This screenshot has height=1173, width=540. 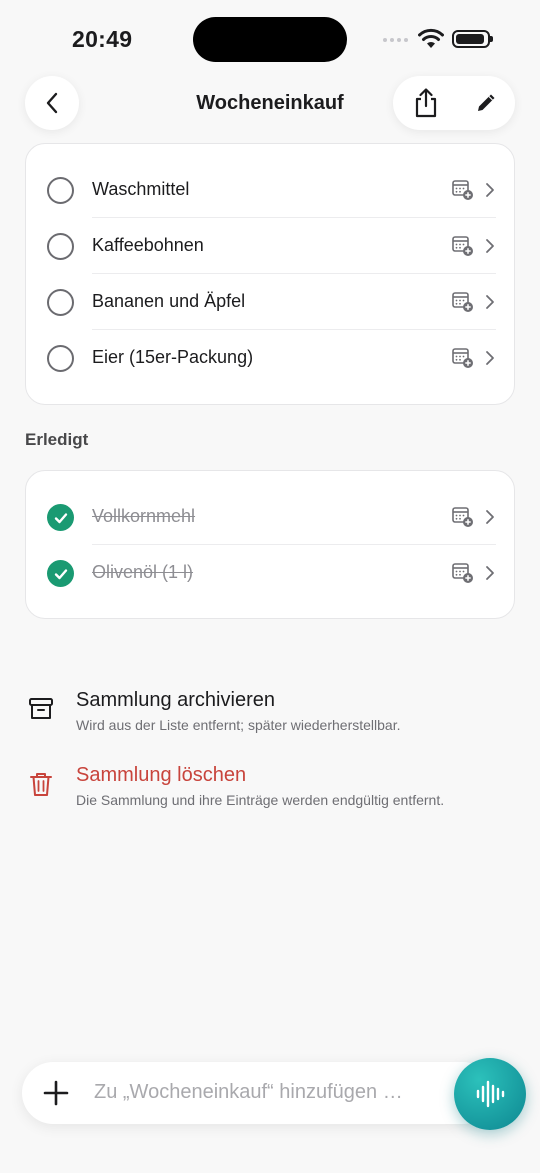 What do you see at coordinates (271, 517) in the screenshot?
I see `list-item: Vollkornmehl` at bounding box center [271, 517].